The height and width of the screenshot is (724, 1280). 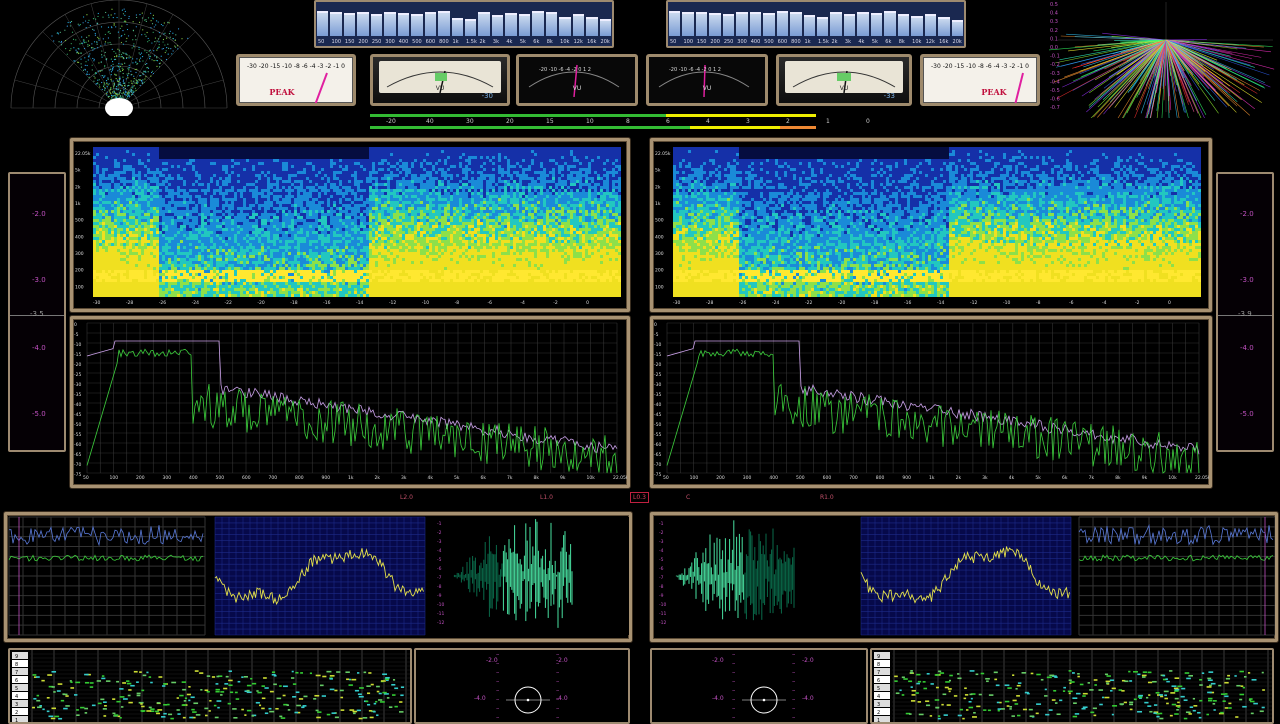 What do you see at coordinates (260, 303) in the screenshot?
I see `spectrogram-x-label: -20` at bounding box center [260, 303].